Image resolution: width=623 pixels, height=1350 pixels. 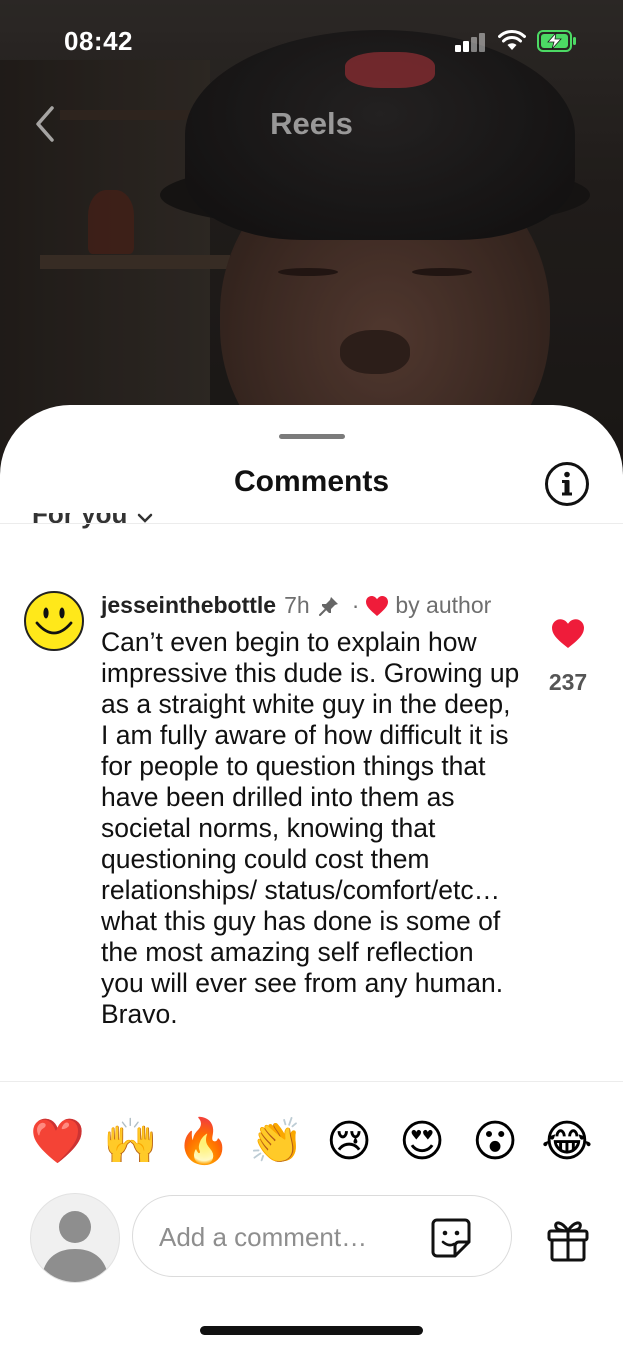 What do you see at coordinates (328, 606) in the screenshot?
I see `pin-icon` at bounding box center [328, 606].